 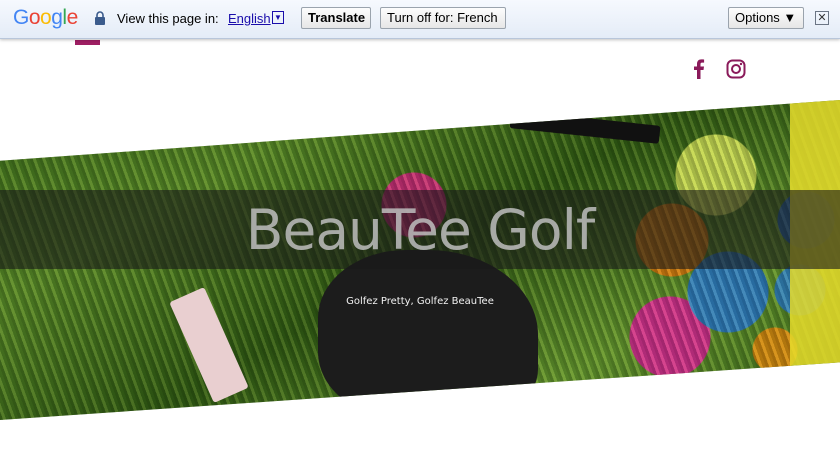 What do you see at coordinates (736, 69) in the screenshot?
I see `instagram-icon` at bounding box center [736, 69].